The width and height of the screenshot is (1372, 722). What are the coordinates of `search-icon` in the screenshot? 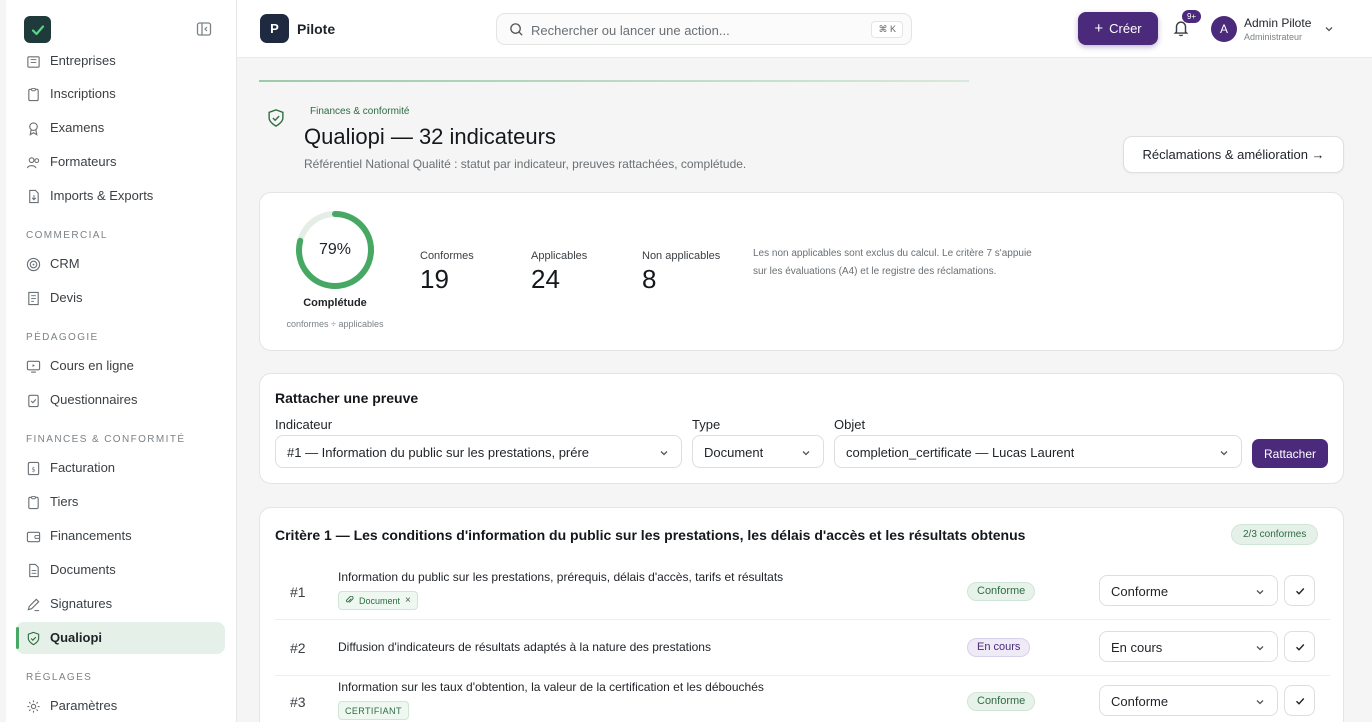 It's located at (516, 29).